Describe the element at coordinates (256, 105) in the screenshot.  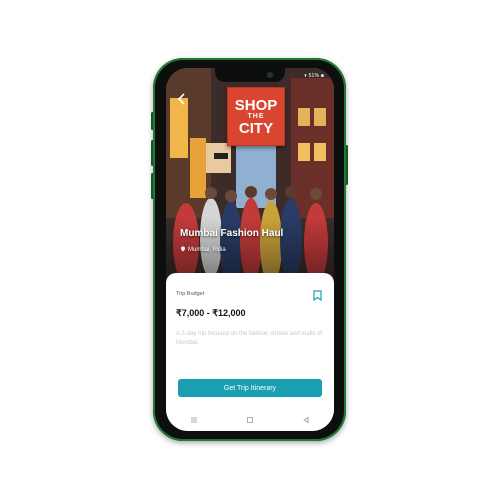
I see `sign-text-shop: SHOP` at that location.